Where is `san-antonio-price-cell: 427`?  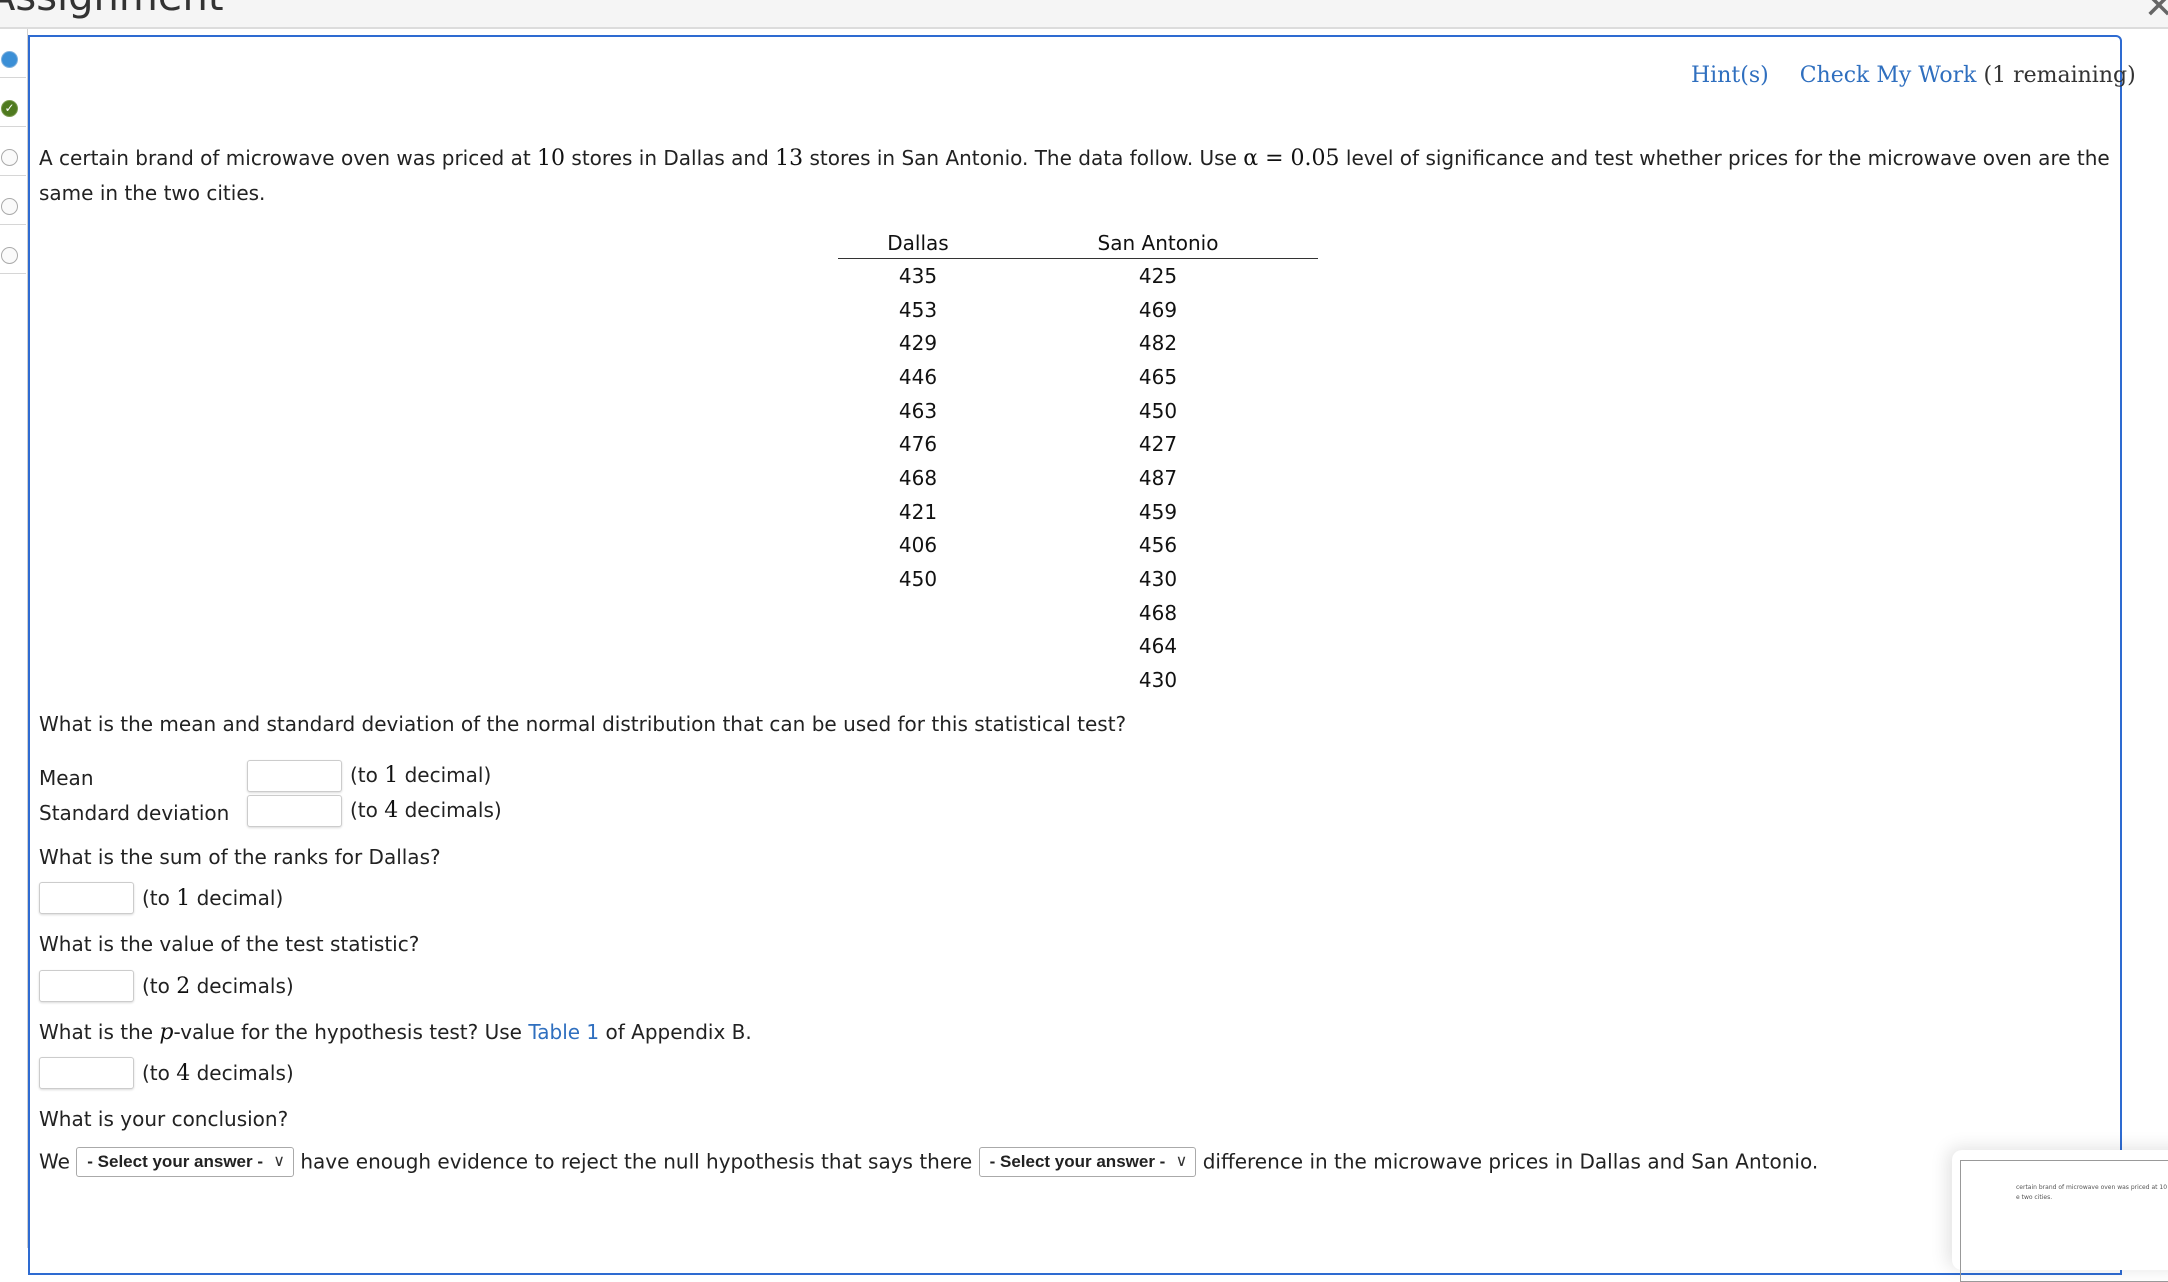 san-antonio-price-cell: 427 is located at coordinates (1158, 444).